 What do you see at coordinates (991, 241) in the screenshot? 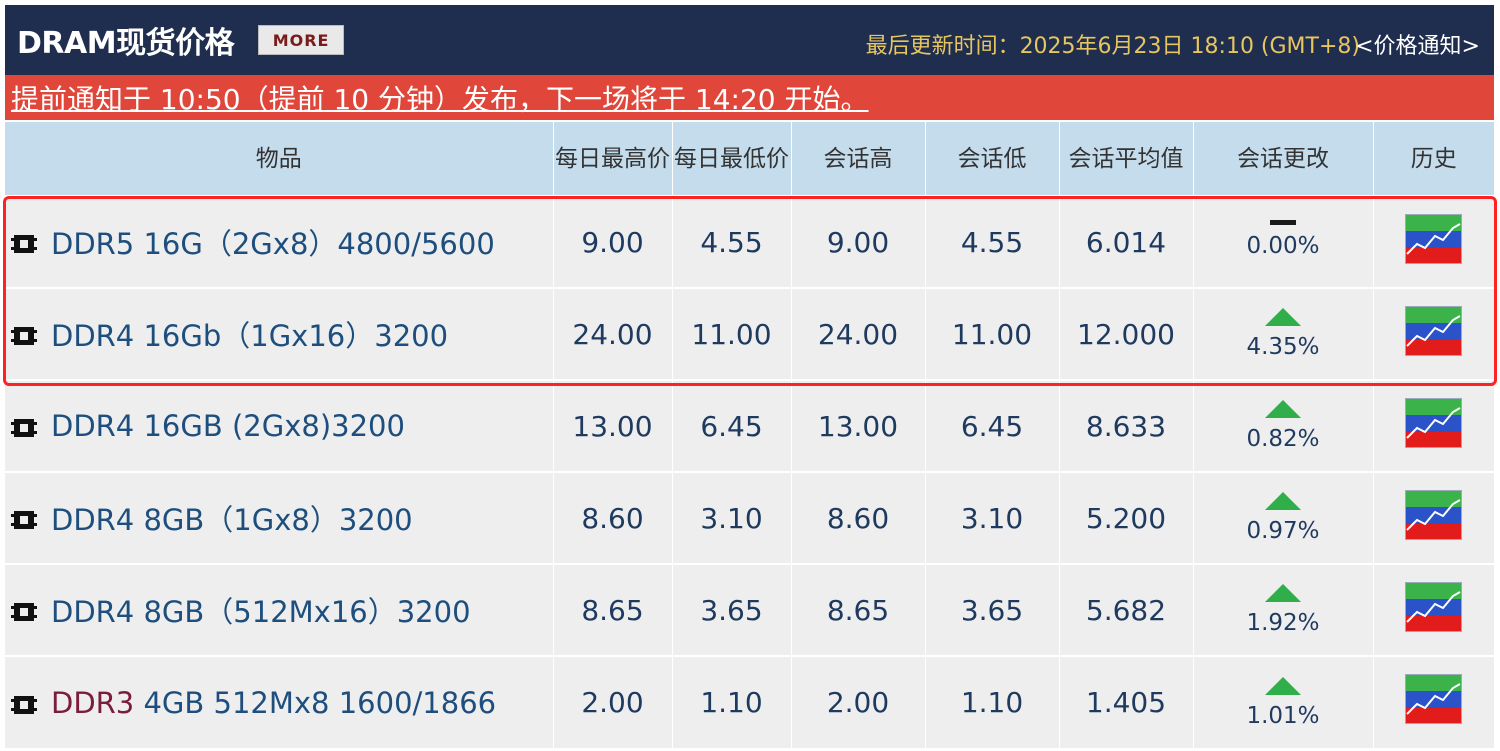
I see `session-low-cell: 4.55` at bounding box center [991, 241].